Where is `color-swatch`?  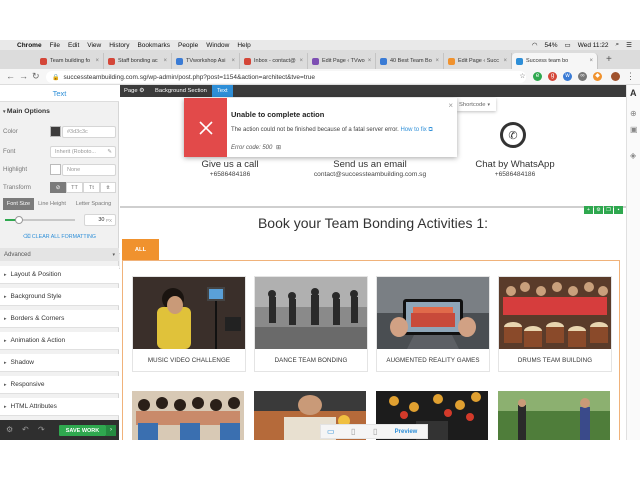
color-swatch is located at coordinates (55, 131).